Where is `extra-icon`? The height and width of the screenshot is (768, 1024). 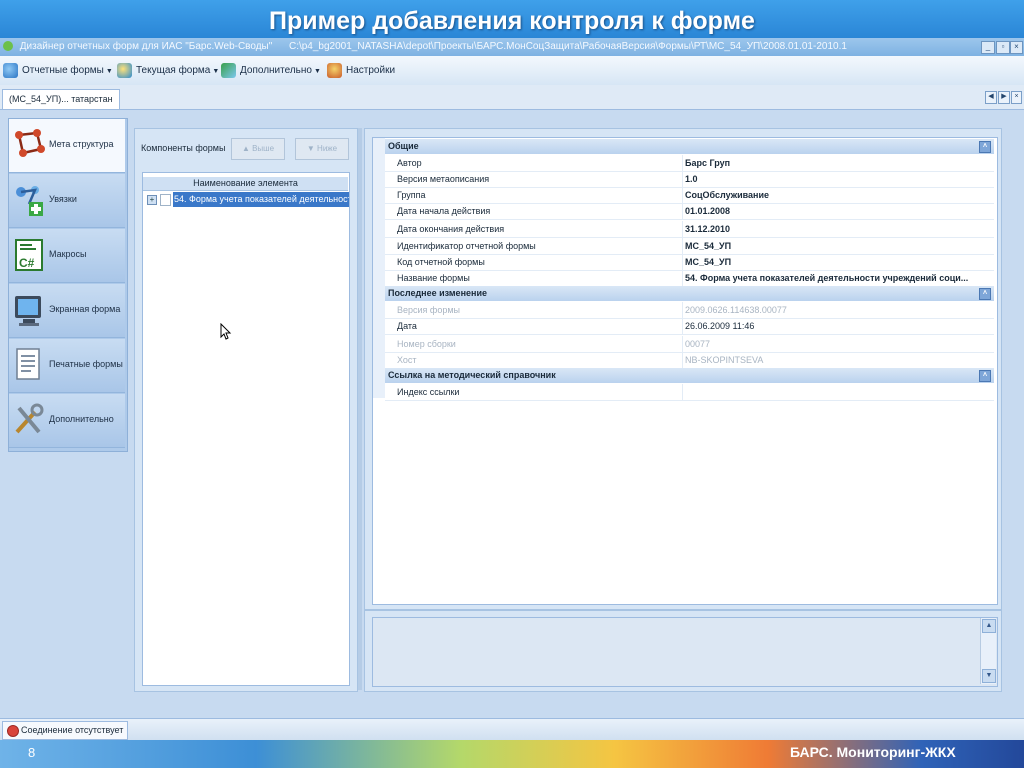
extra-icon is located at coordinates (228, 70).